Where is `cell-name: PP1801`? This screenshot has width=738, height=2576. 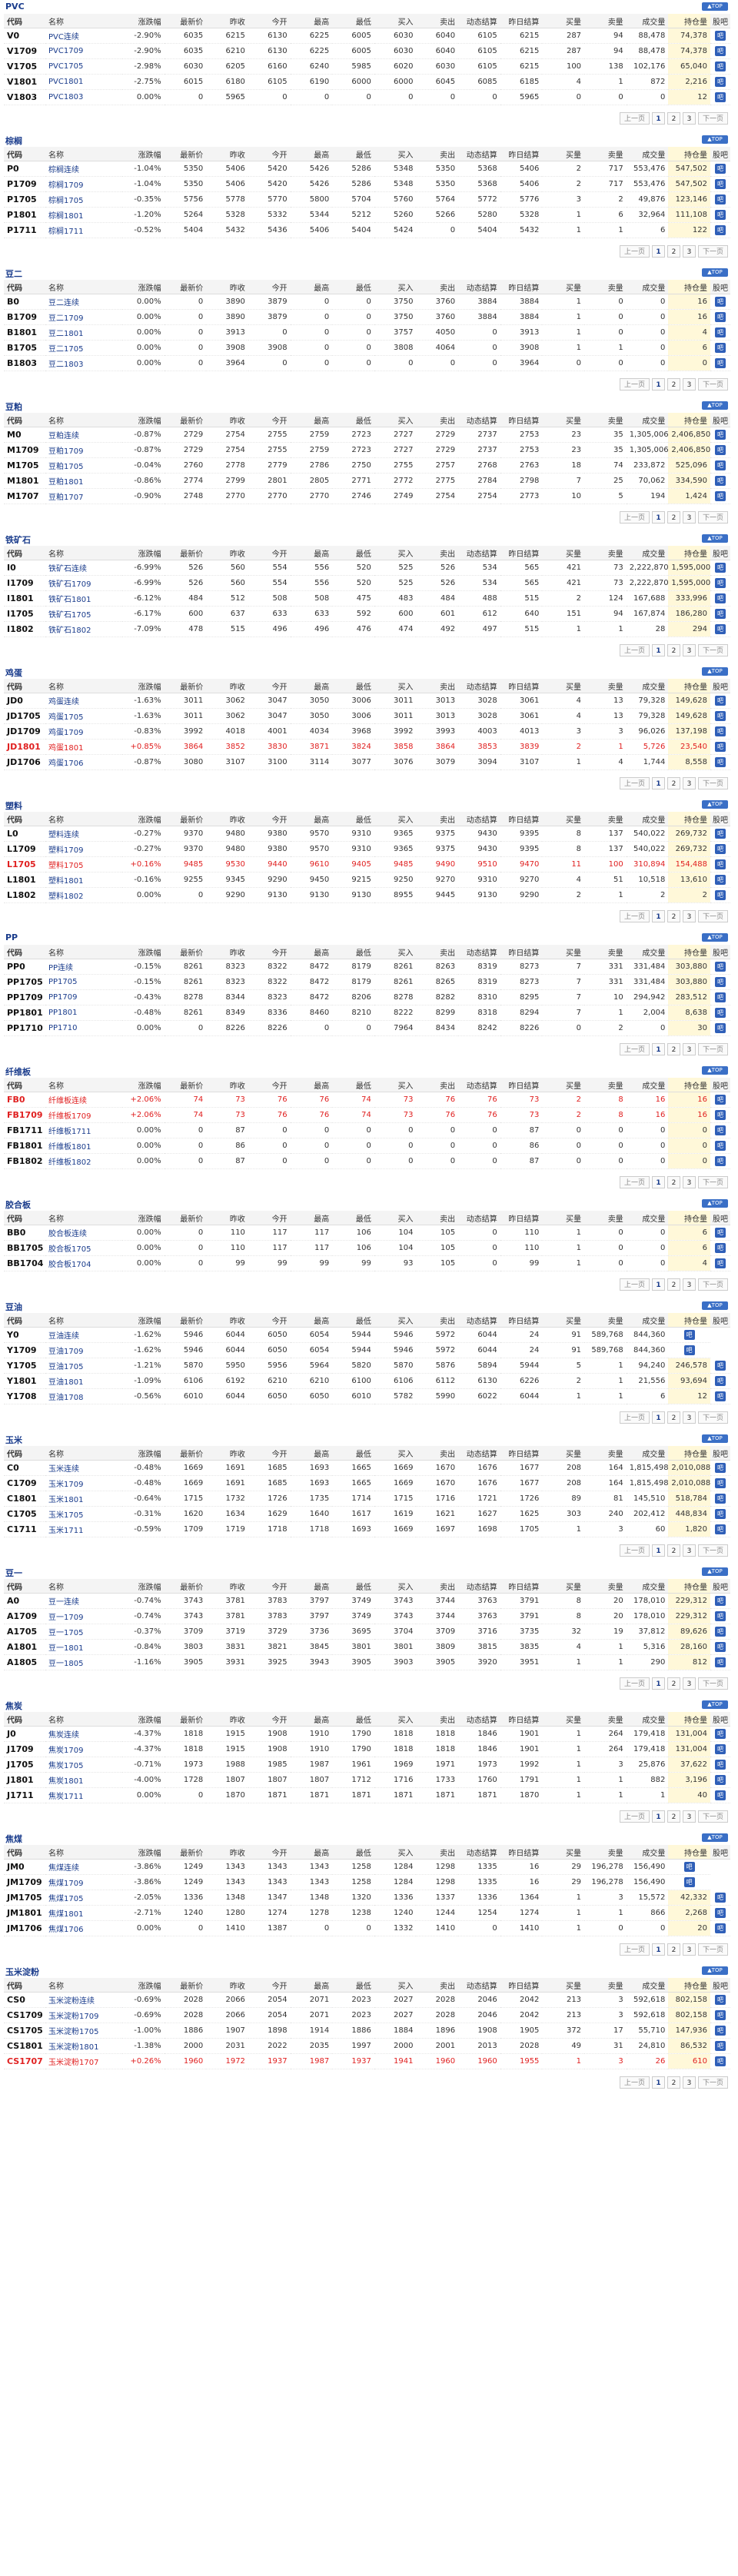
cell-name: PP1801 is located at coordinates (83, 1013).